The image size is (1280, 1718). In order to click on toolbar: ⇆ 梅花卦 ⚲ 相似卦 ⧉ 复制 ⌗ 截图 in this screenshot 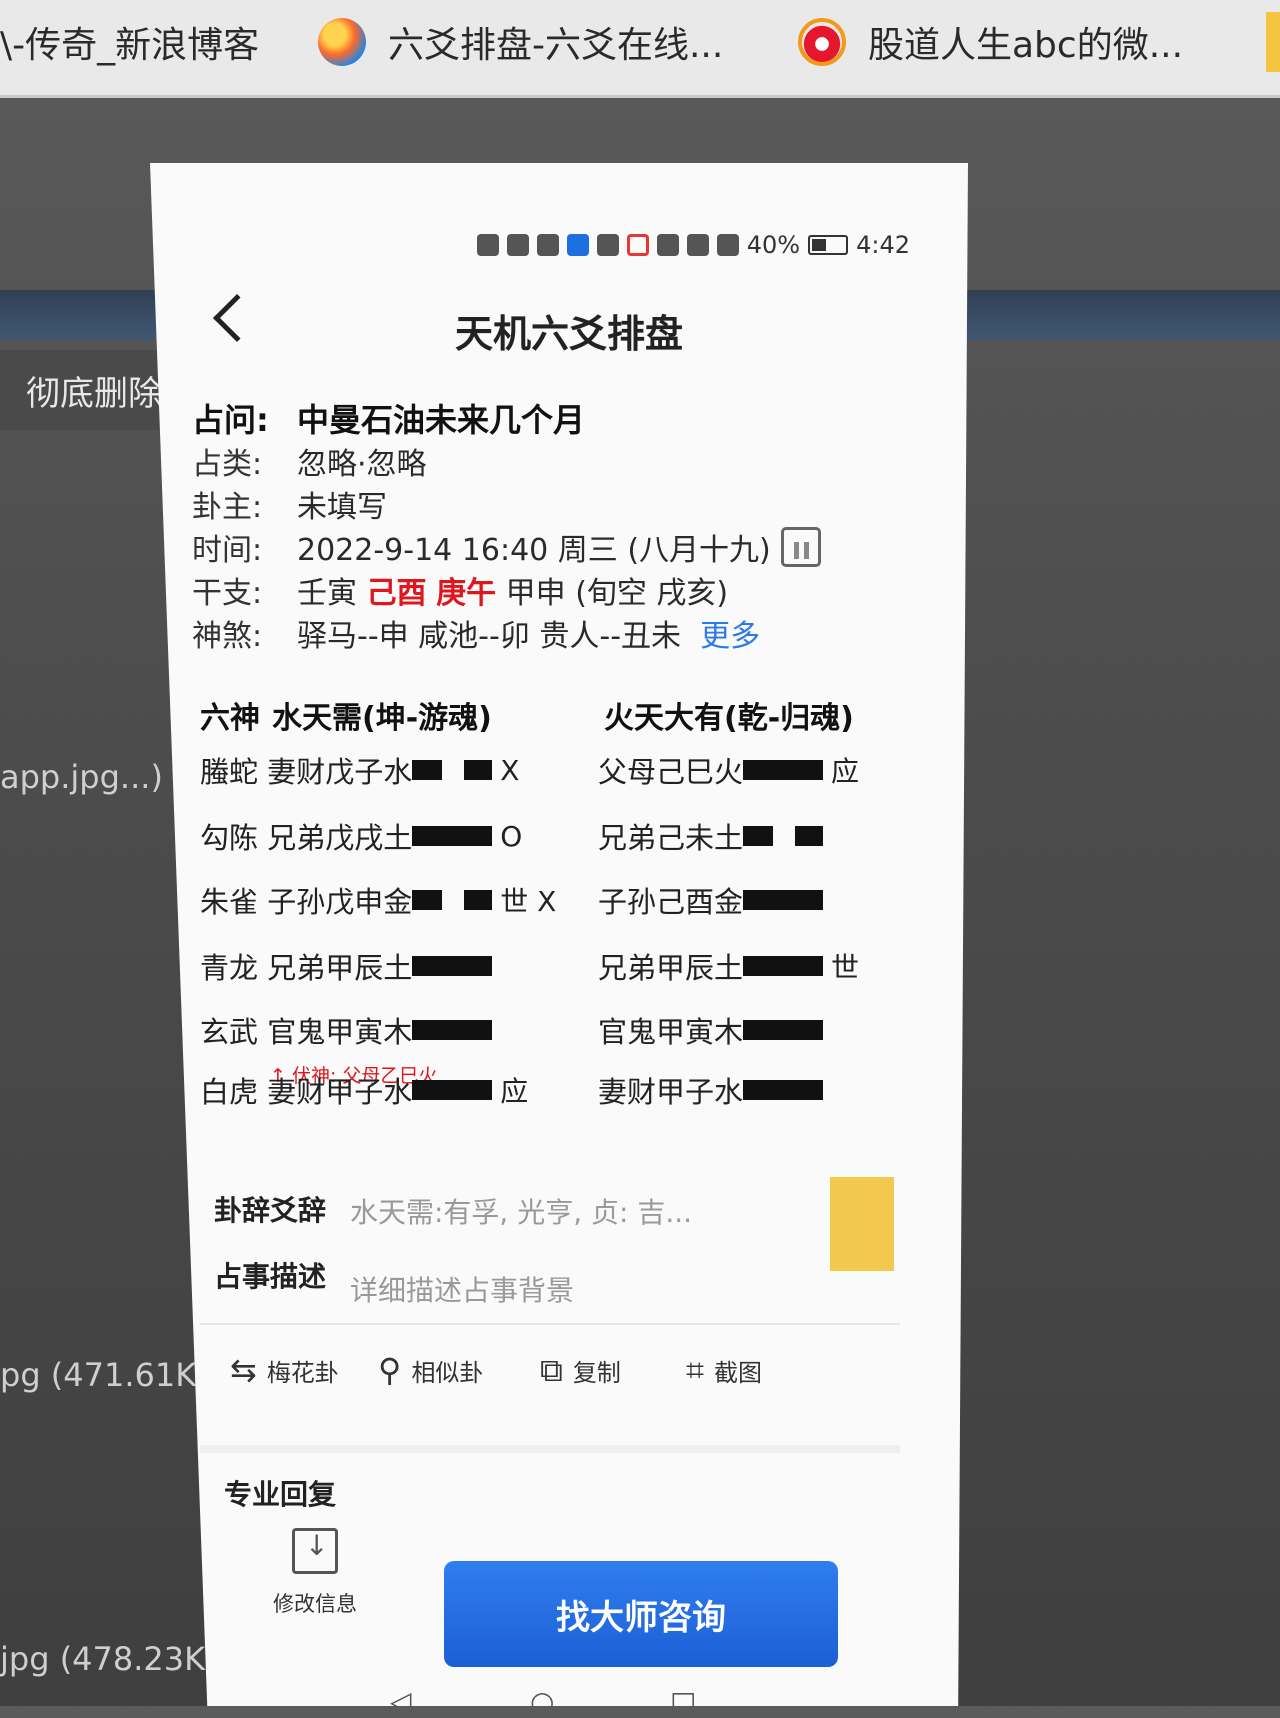, I will do `click(575, 1381)`.